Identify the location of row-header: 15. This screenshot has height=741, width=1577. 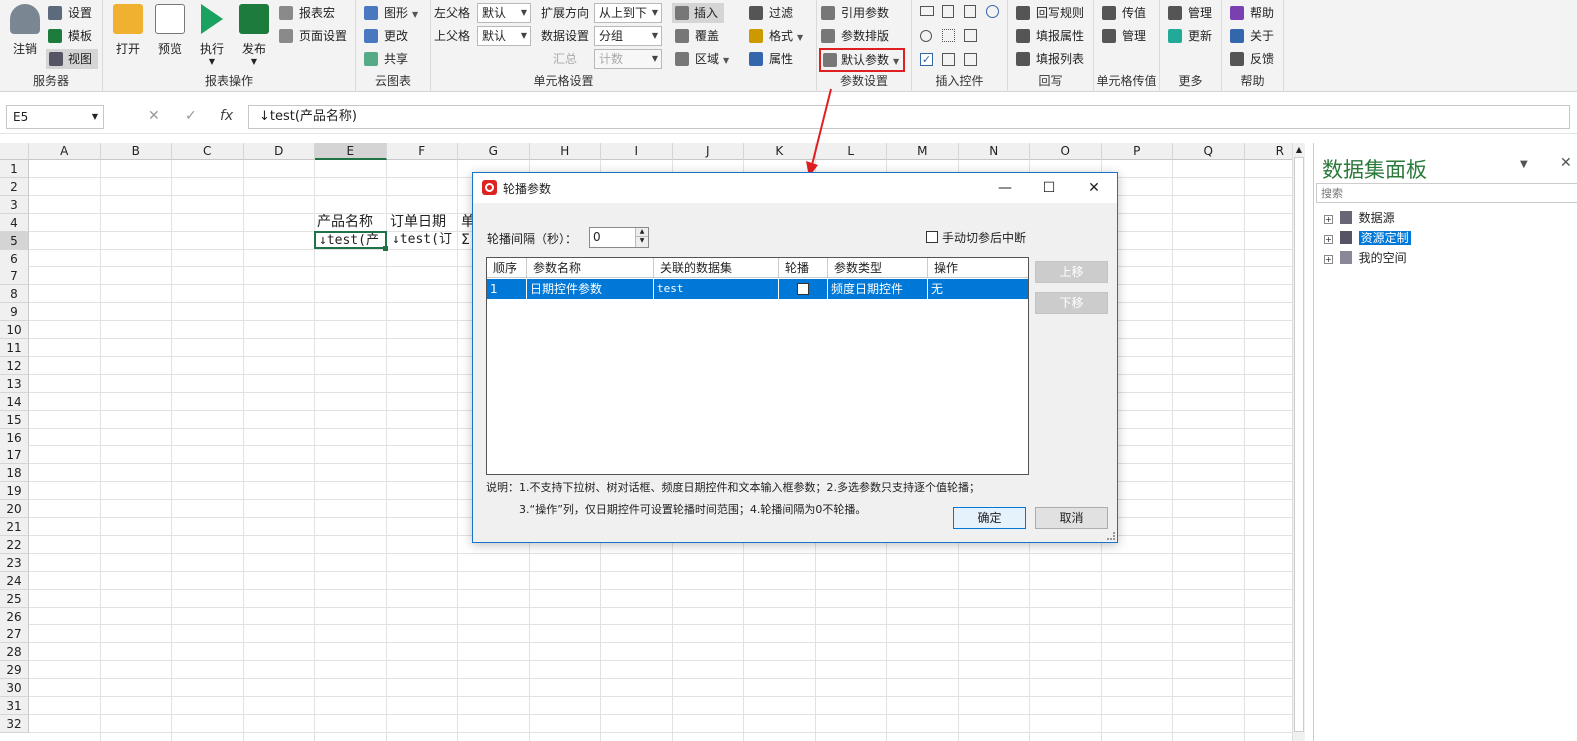
(14, 419).